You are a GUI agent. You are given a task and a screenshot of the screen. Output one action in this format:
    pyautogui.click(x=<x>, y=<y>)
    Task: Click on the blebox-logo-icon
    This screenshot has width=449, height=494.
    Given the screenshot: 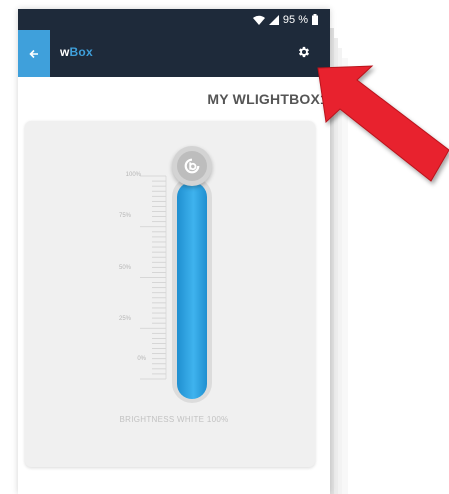 What is the action you would take?
    pyautogui.click(x=192, y=166)
    